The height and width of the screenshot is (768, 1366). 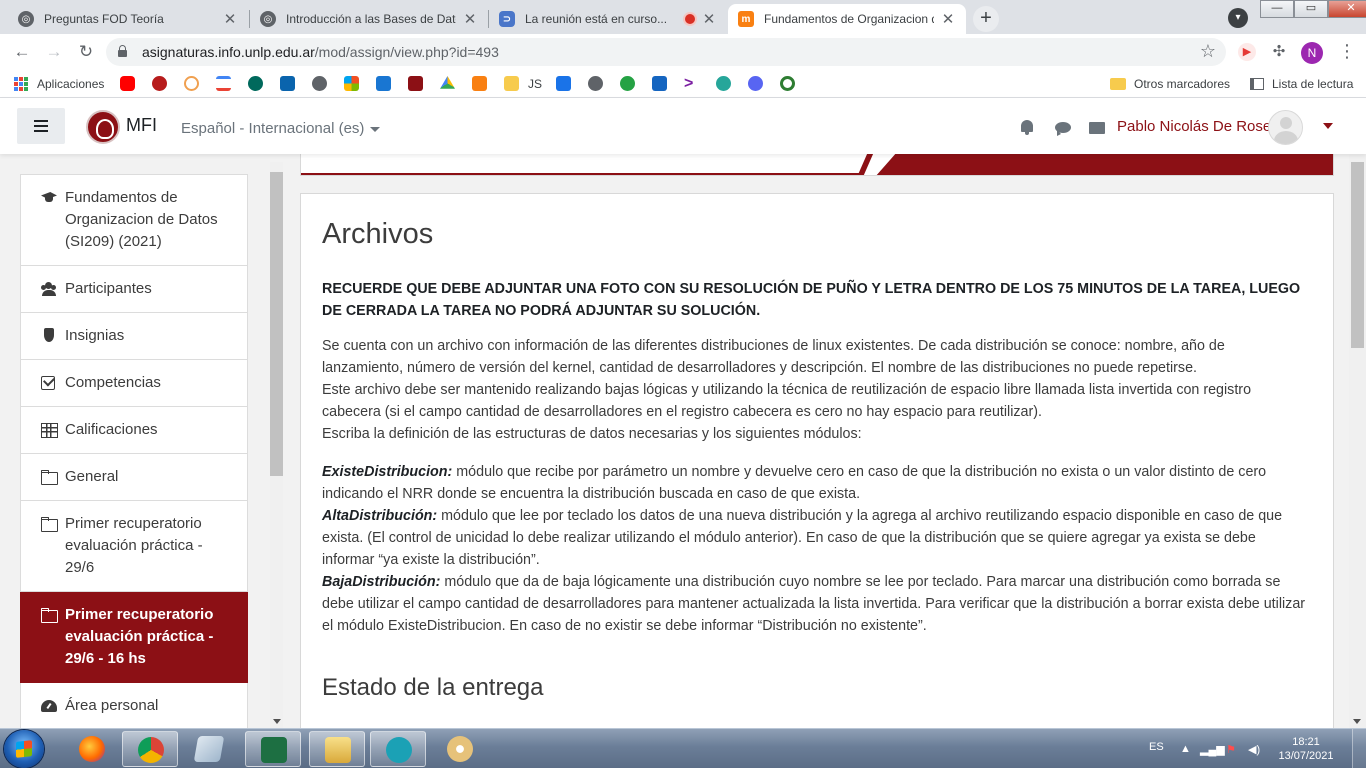 What do you see at coordinates (1279, 52) in the screenshot?
I see `puzzle-icon: ✣` at bounding box center [1279, 52].